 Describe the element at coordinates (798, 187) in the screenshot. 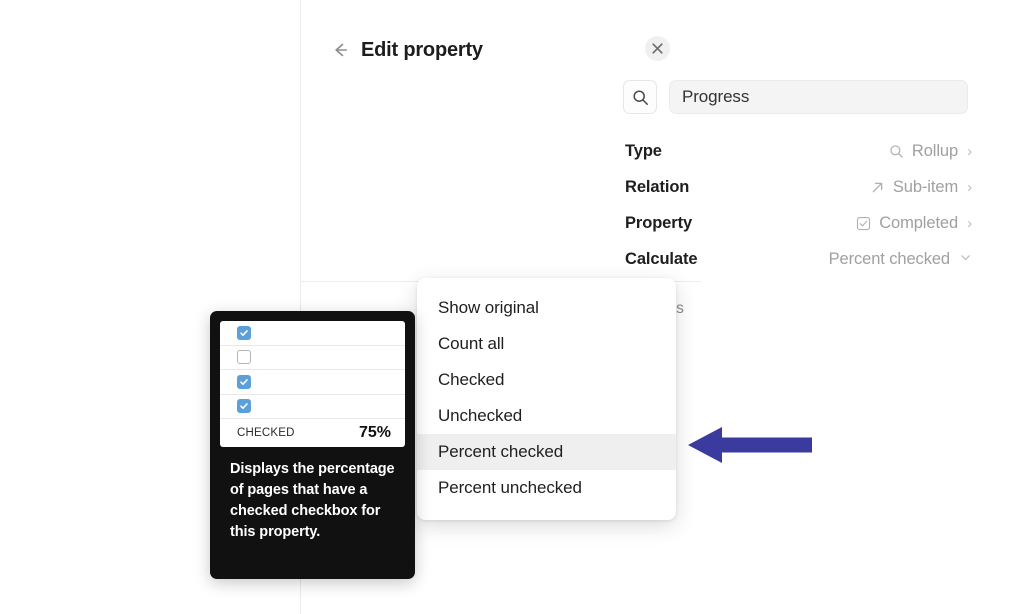

I see `row-relation: Relation Sub-item ›` at that location.